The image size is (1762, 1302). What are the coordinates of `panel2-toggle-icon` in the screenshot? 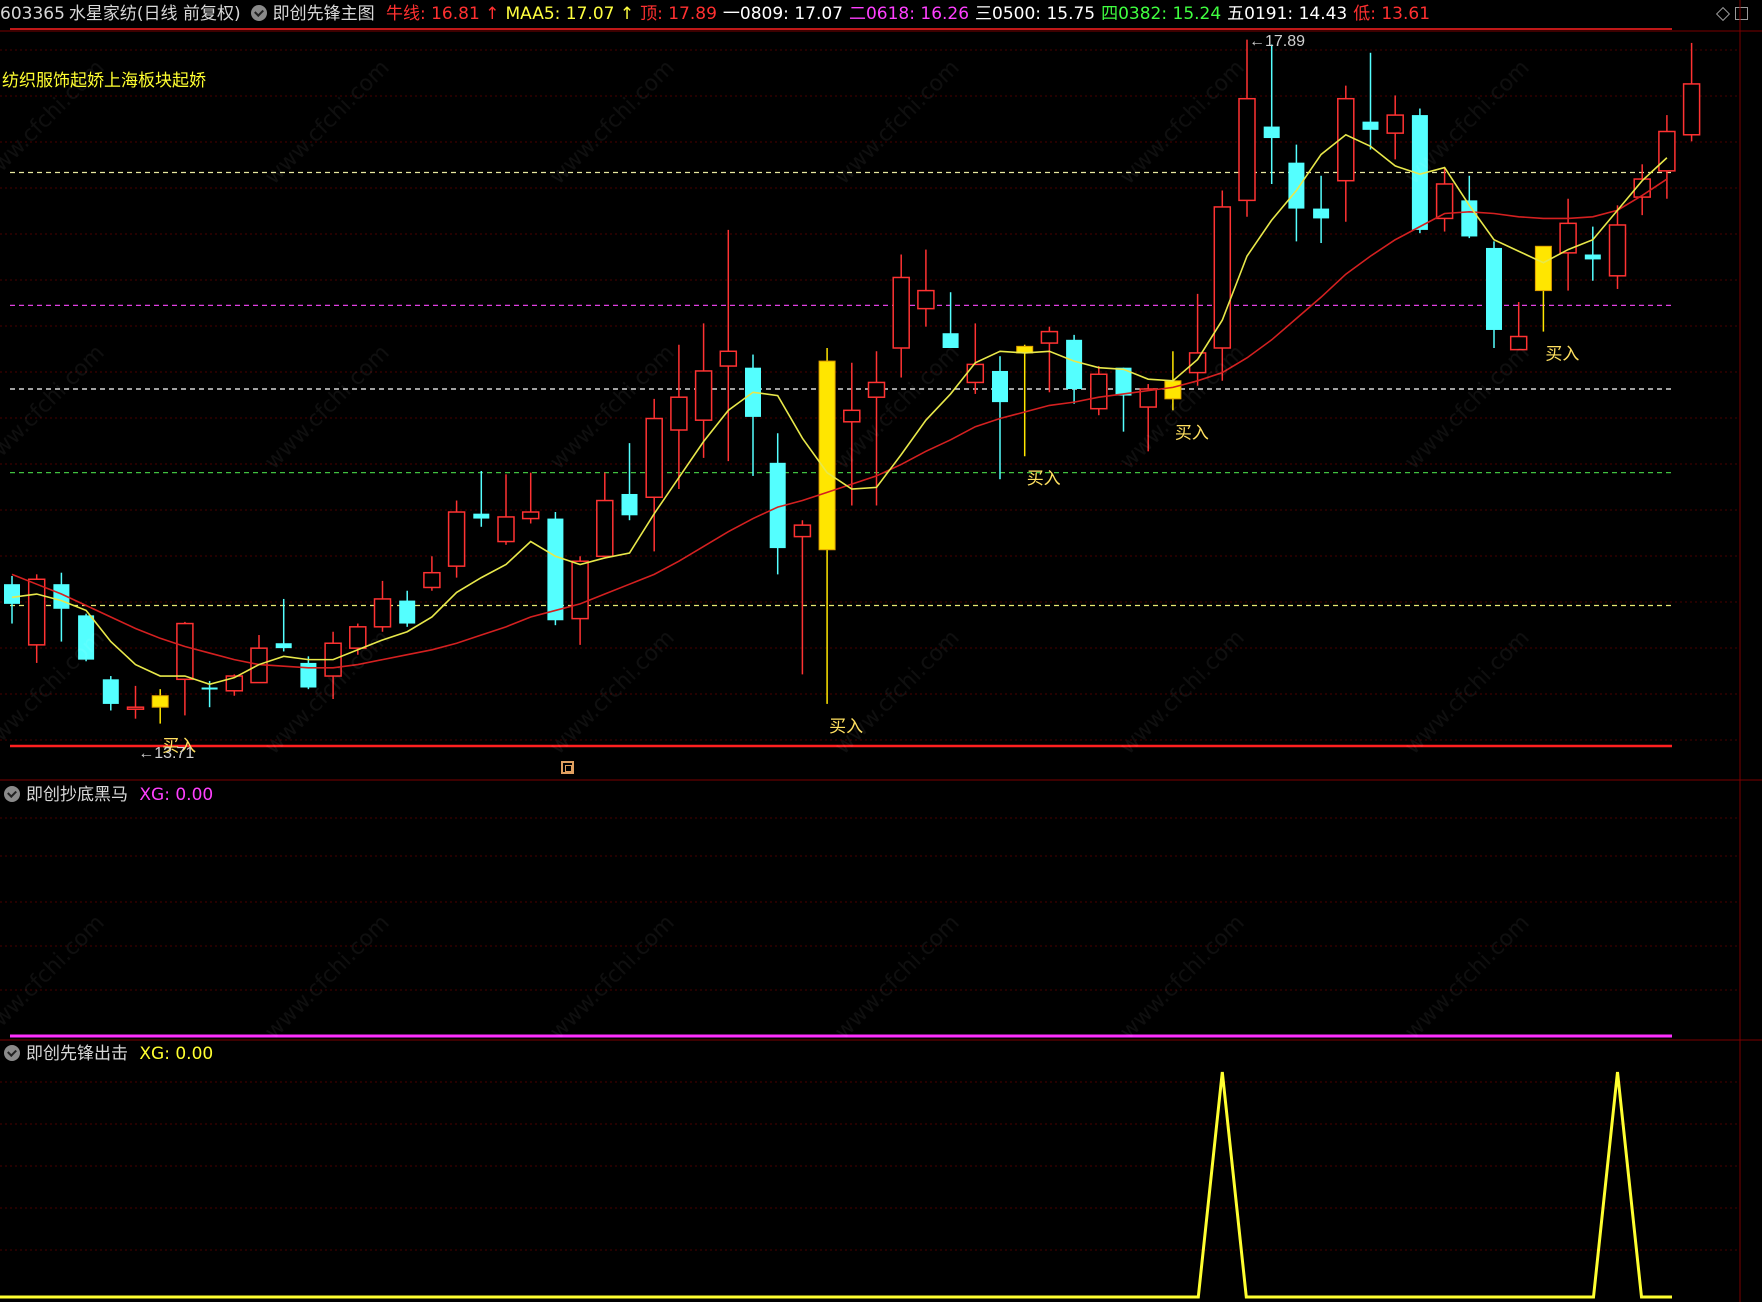 It's located at (12, 1053).